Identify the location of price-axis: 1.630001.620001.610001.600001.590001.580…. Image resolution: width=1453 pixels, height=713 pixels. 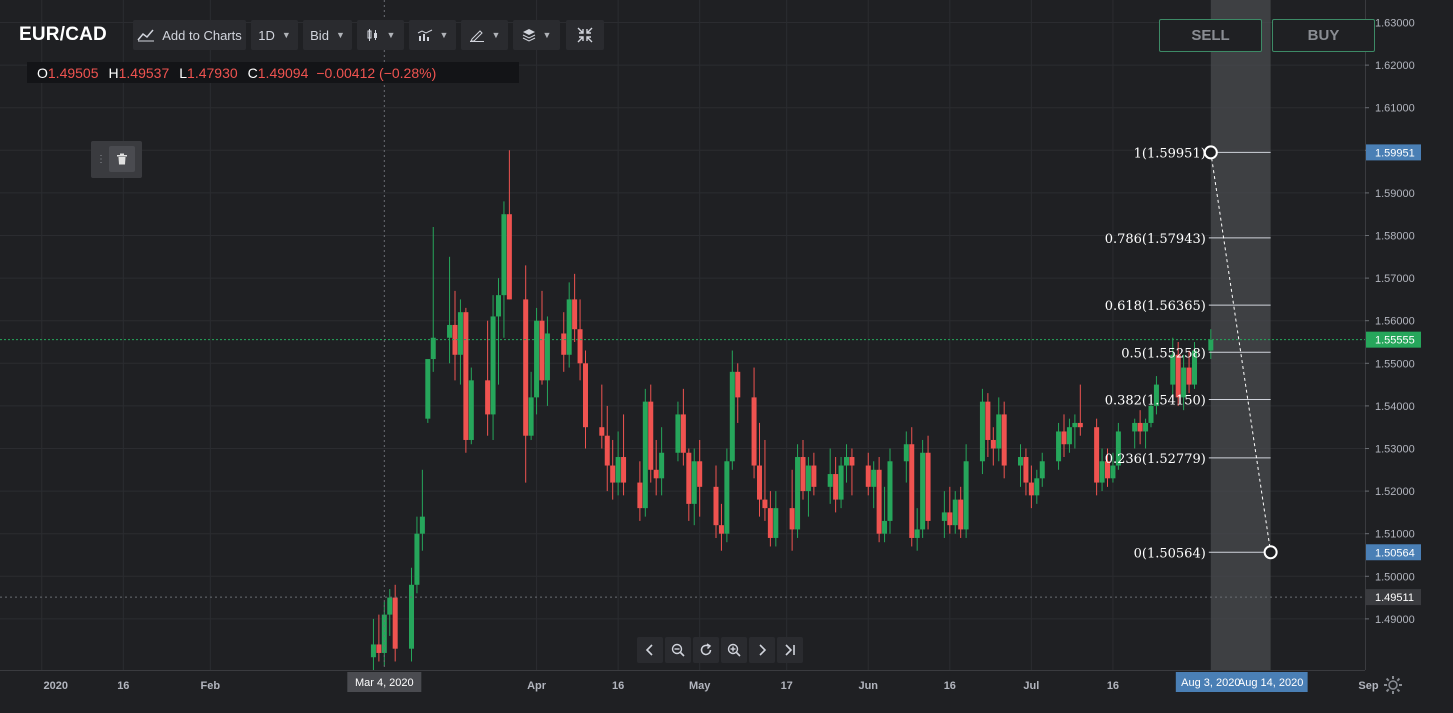
(1409, 335).